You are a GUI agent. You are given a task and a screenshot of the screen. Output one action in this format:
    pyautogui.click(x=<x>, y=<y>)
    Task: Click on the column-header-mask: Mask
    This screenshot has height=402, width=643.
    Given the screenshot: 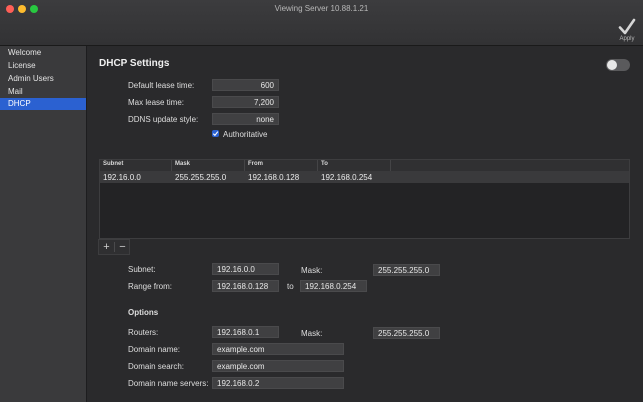 What is the action you would take?
    pyautogui.click(x=182, y=164)
    